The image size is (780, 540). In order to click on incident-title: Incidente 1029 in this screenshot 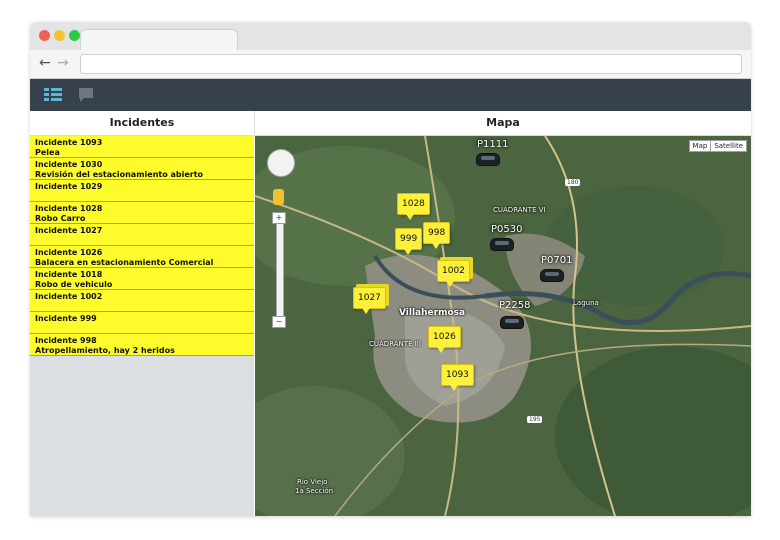, I will do `click(69, 186)`.